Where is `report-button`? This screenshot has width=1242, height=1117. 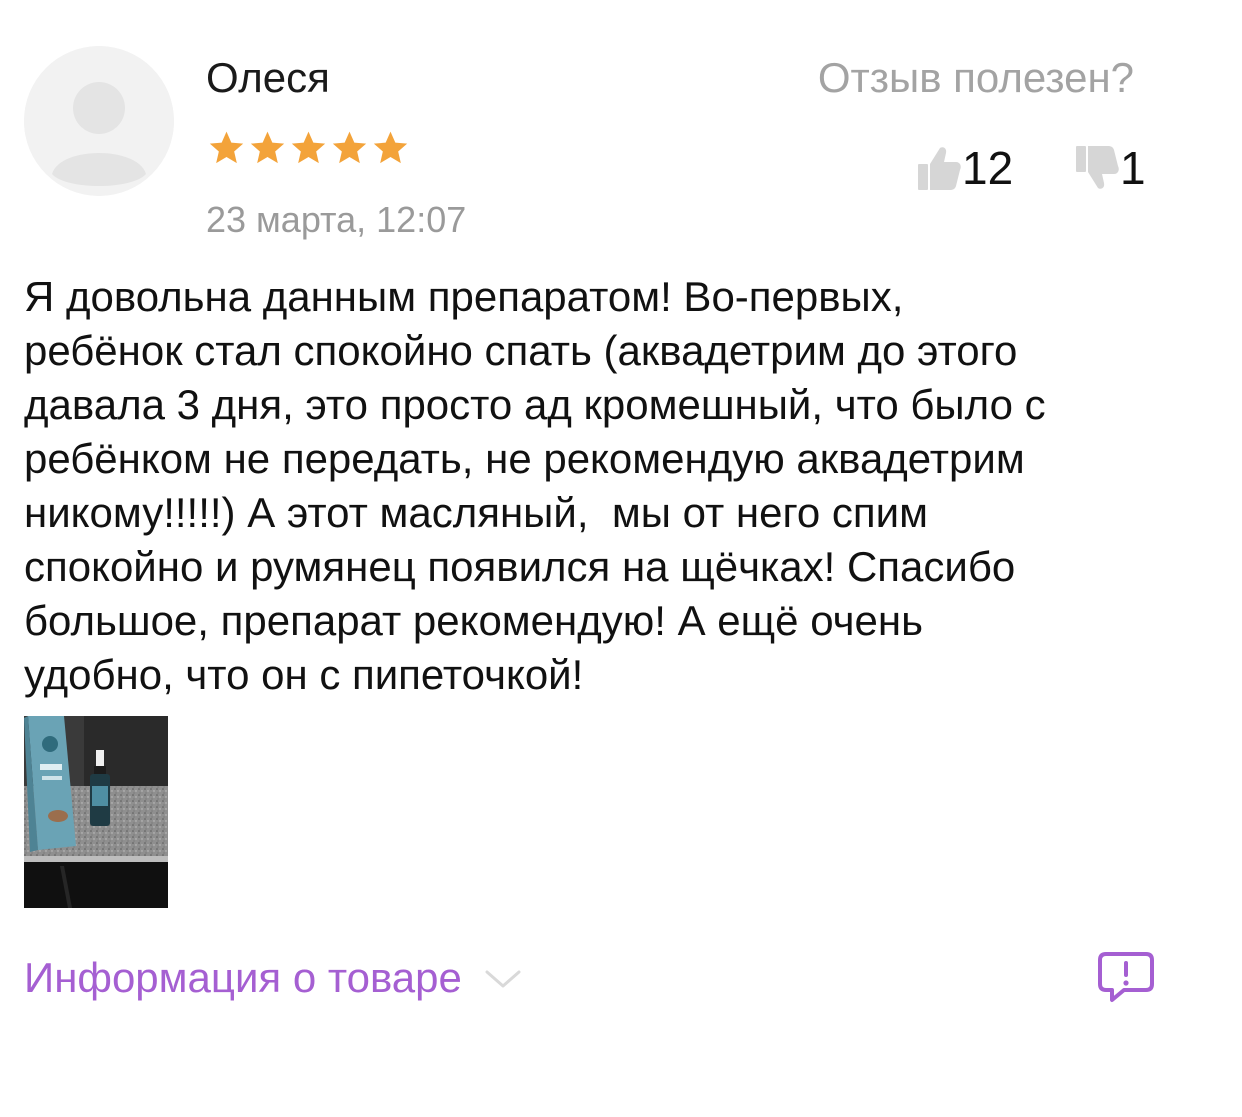 report-button is located at coordinates (1126, 978).